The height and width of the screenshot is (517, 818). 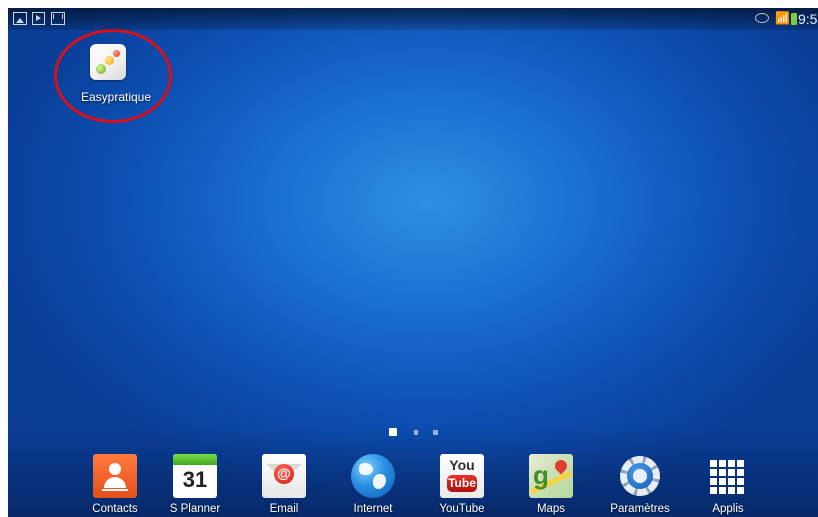 I want to click on dock-app-contacts: Contacts, so click(x=115, y=485).